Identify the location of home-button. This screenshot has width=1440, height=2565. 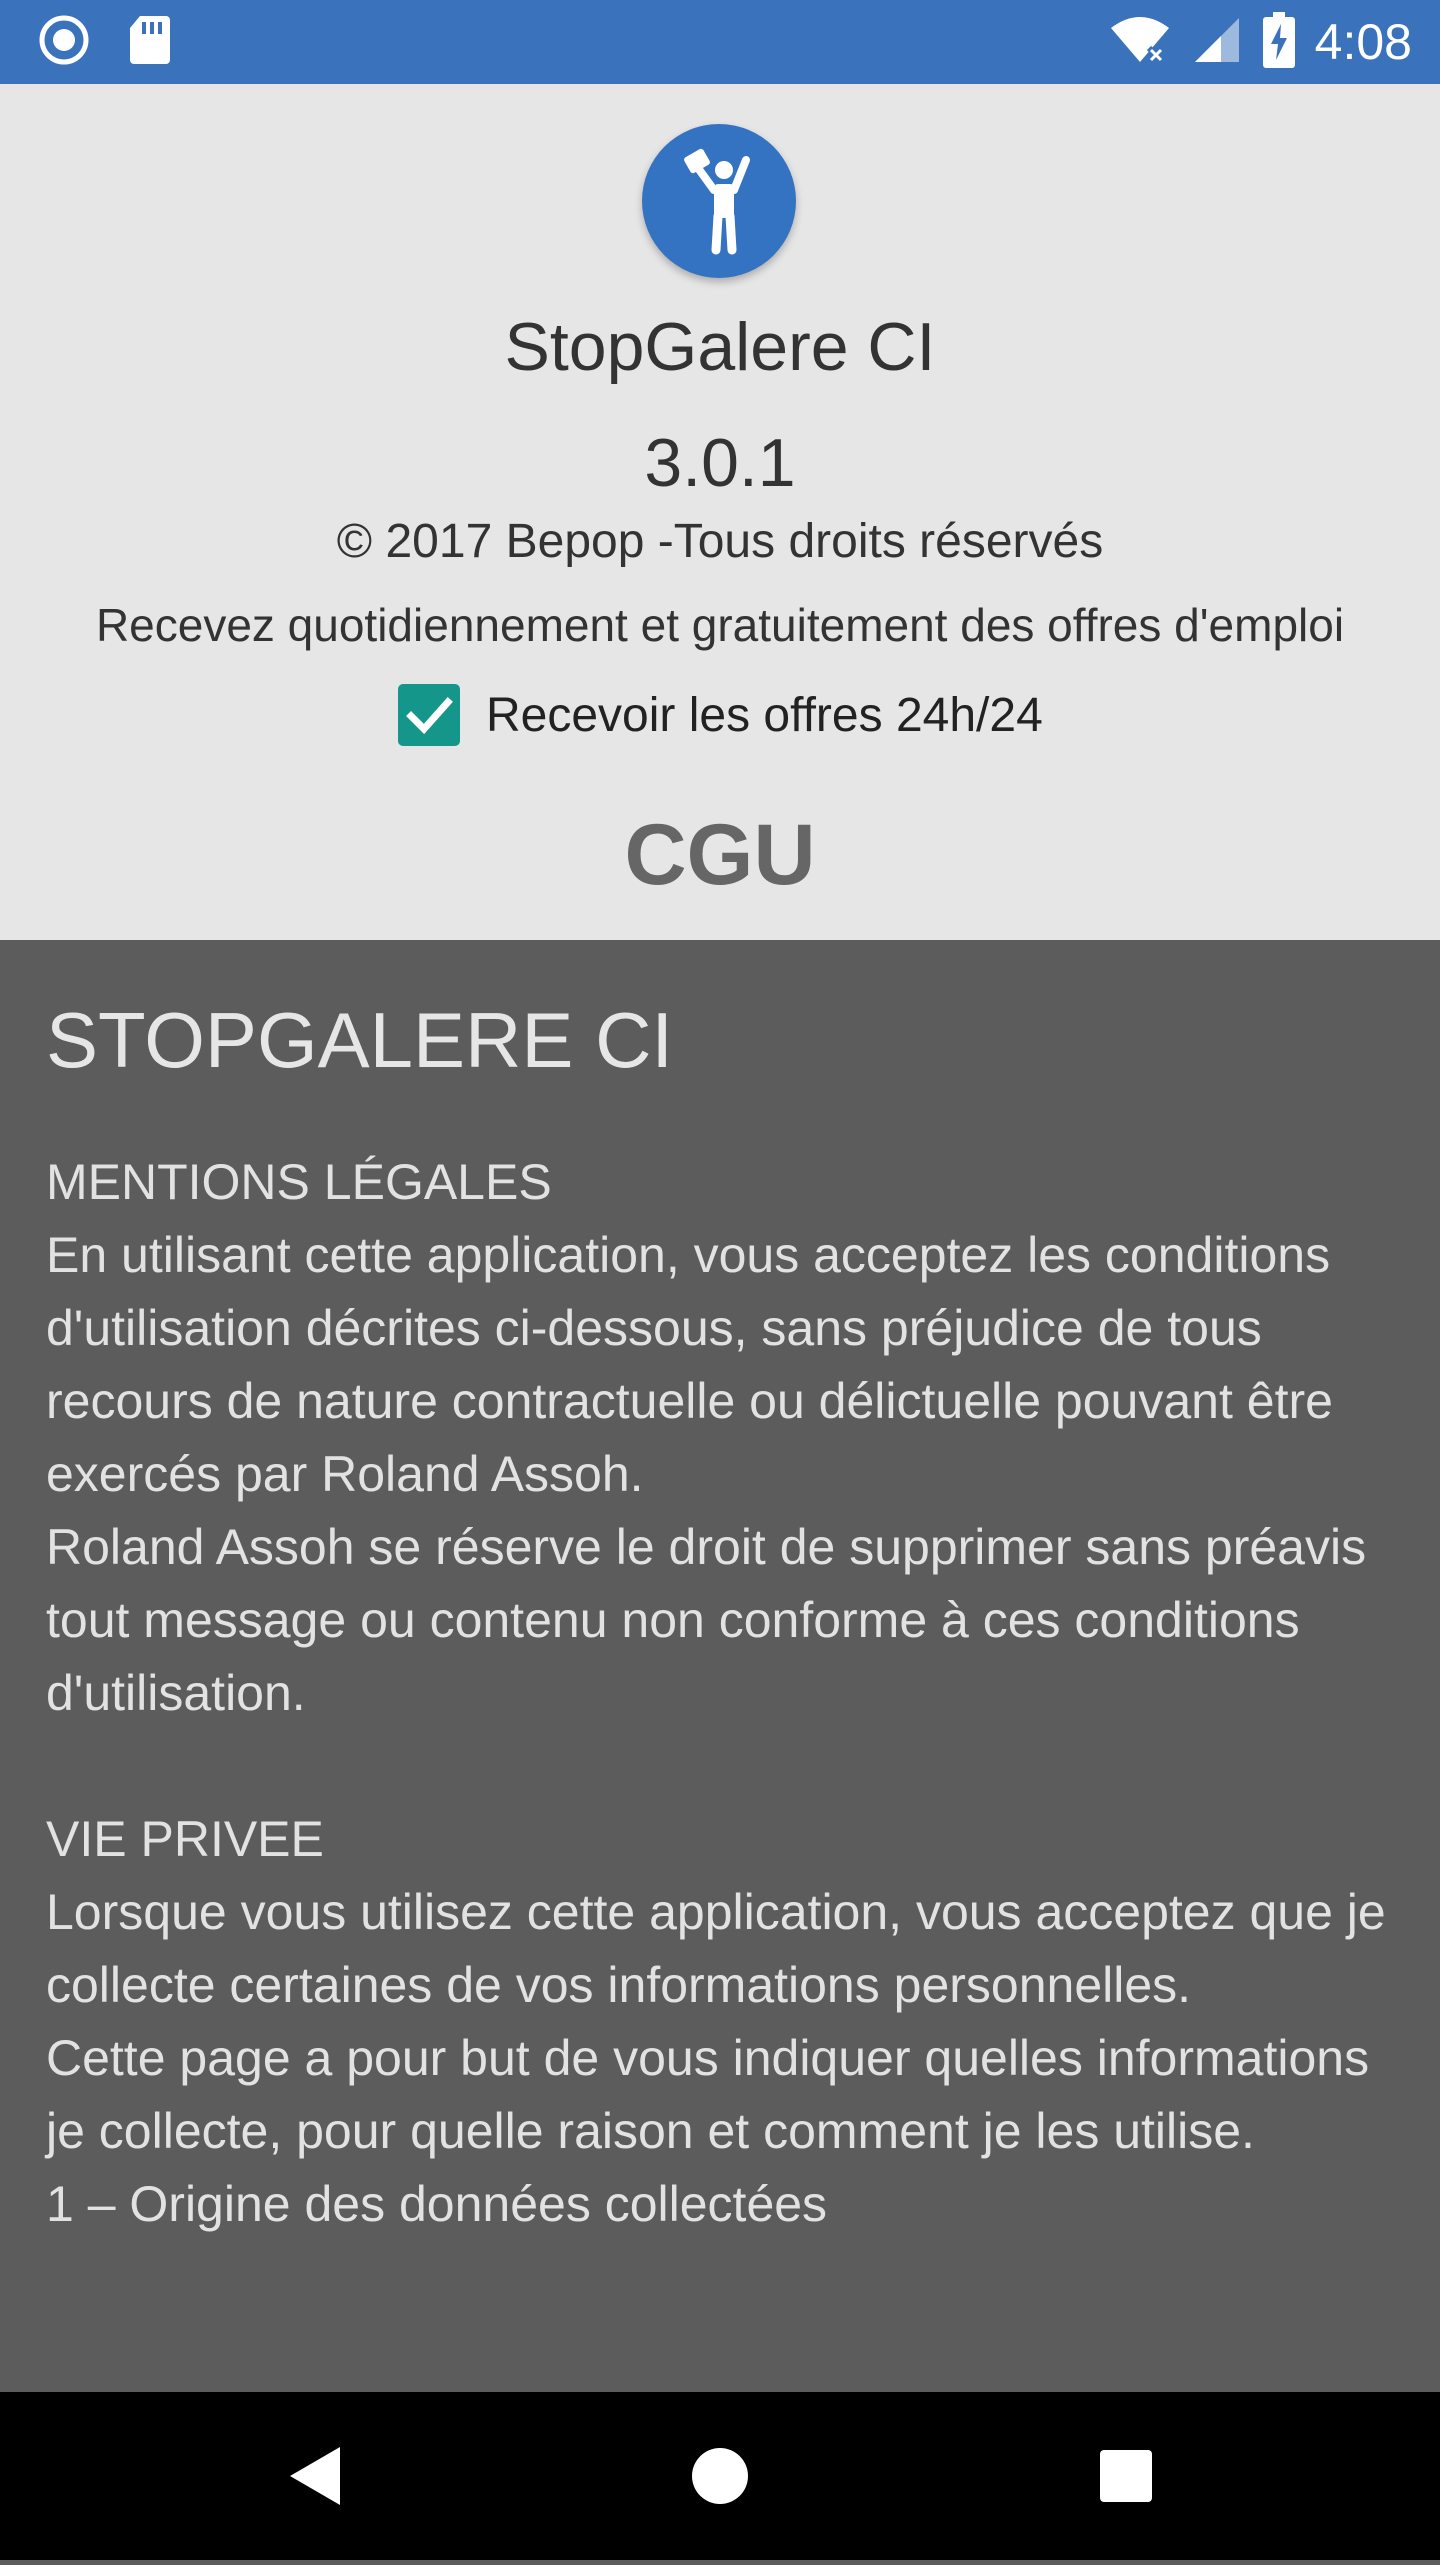
(720, 2476).